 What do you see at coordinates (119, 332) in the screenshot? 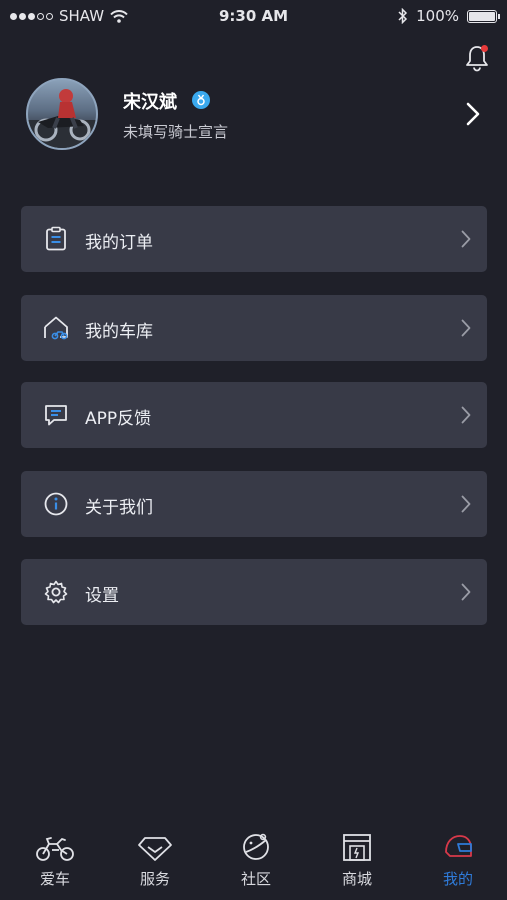
I see `menu-item-label: 我的车库` at bounding box center [119, 332].